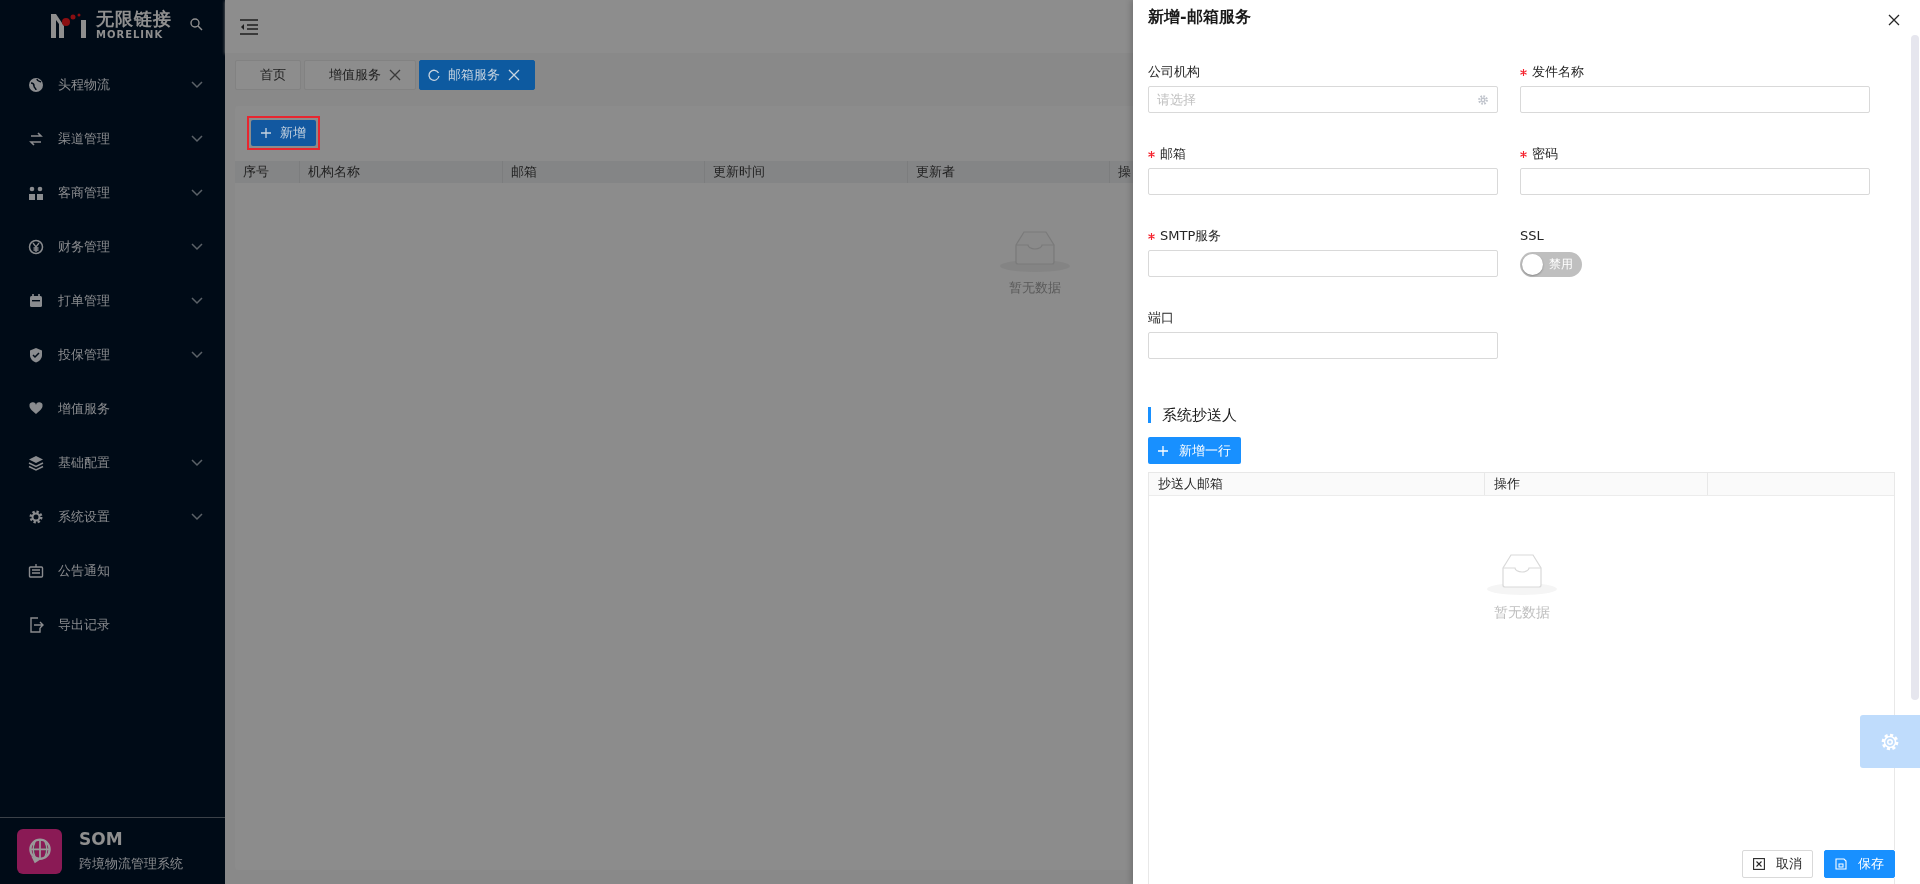 The height and width of the screenshot is (884, 1920). What do you see at coordinates (249, 26) in the screenshot?
I see `collapse-menu-icon` at bounding box center [249, 26].